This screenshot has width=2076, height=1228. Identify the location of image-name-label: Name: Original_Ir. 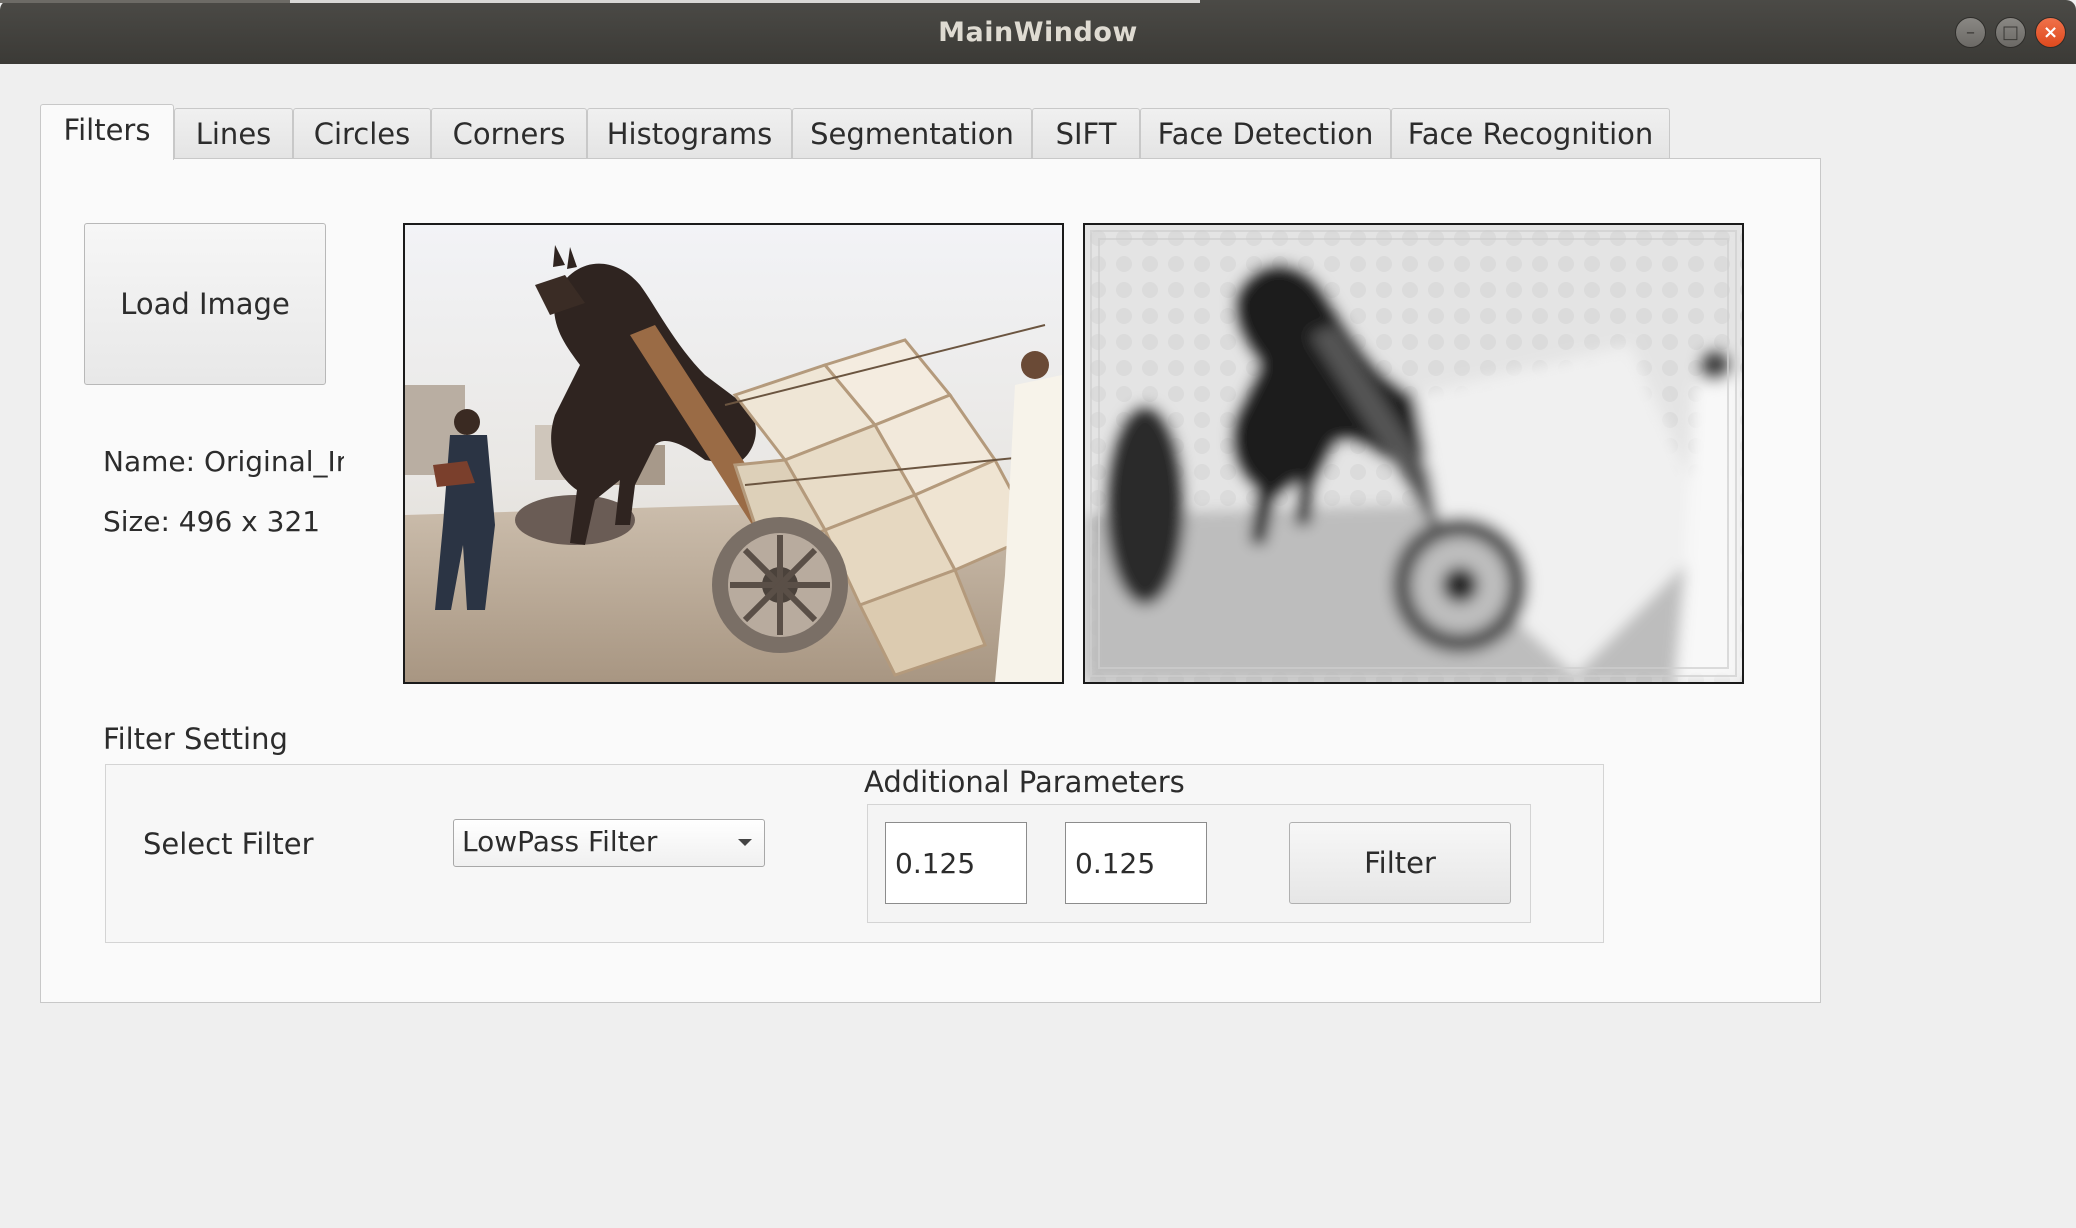
(223, 461).